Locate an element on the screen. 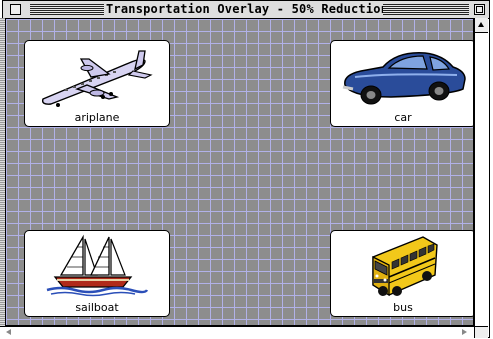 The height and width of the screenshot is (339, 493). title-bar-stripes-left is located at coordinates (67, 9).